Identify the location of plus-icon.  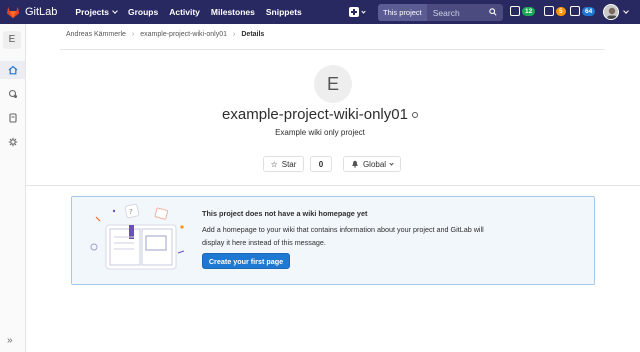
(354, 12).